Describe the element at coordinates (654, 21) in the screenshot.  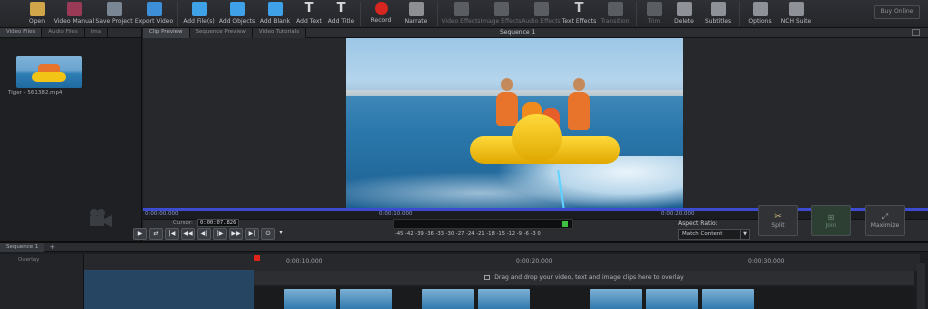
I see `toolbar-button-label: Trim` at that location.